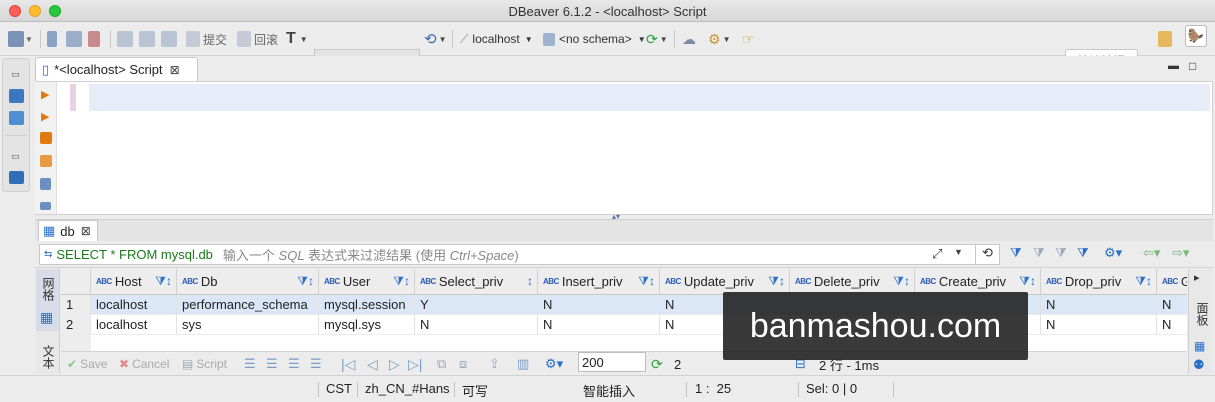 Image resolution: width=1215 pixels, height=402 pixels. I want to click on cancel-button: ✖ Cancel, so click(144, 364).